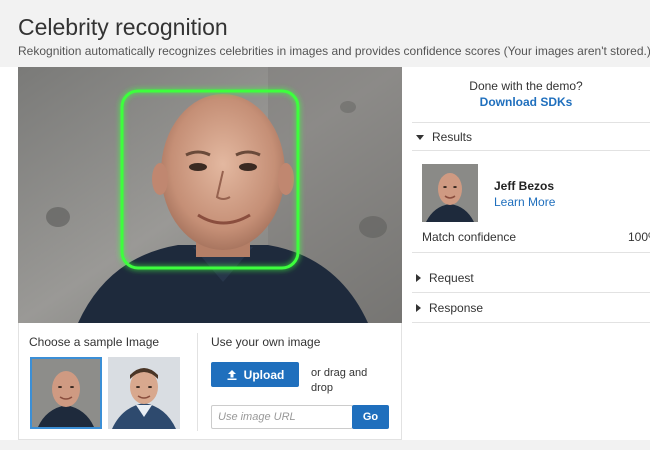  What do you see at coordinates (325, 445) in the screenshot?
I see `footer-strip` at bounding box center [325, 445].